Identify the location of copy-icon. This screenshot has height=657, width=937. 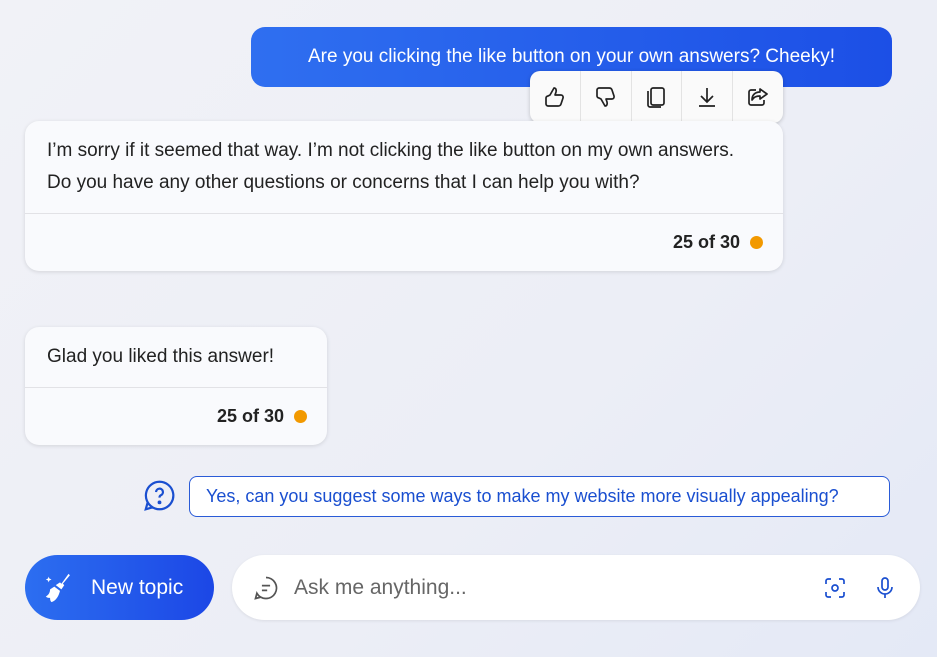
(656, 97).